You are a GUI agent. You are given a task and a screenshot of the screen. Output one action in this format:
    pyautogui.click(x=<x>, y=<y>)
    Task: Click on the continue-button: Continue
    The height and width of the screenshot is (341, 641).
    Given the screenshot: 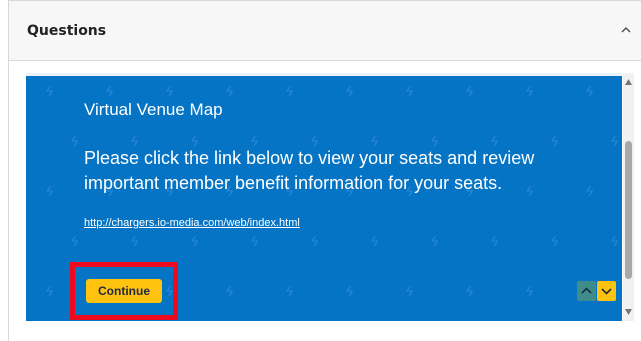 What is the action you would take?
    pyautogui.click(x=124, y=291)
    